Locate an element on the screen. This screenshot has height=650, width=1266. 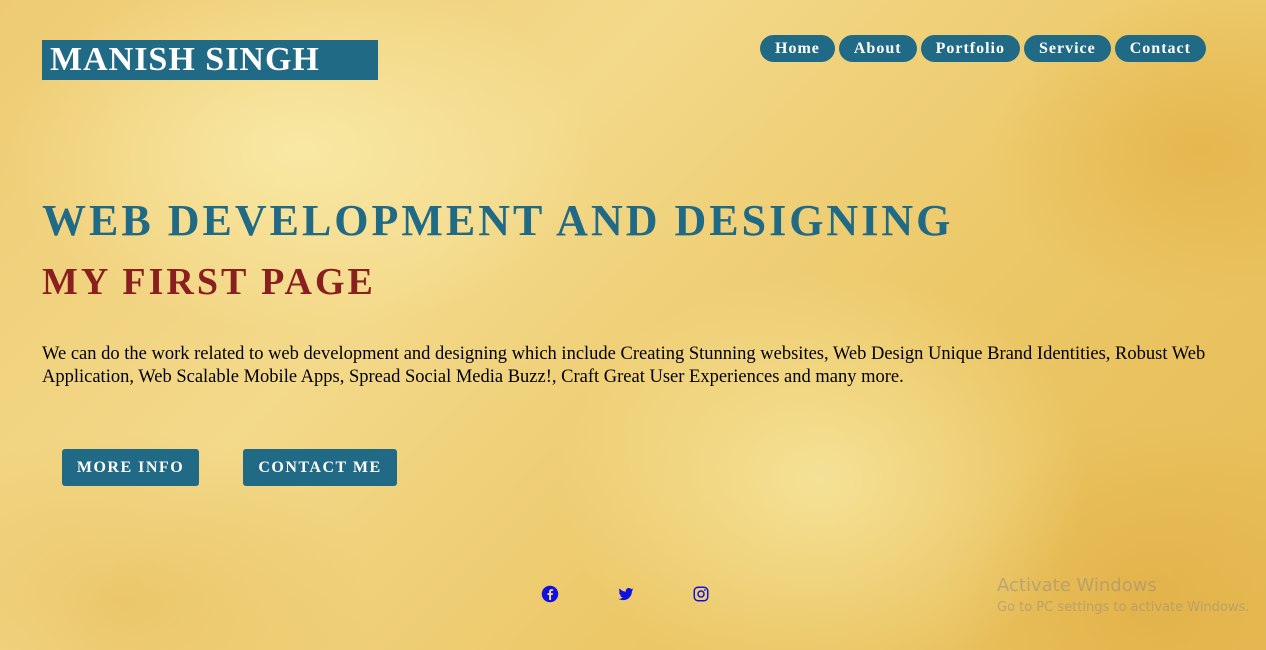
watermark-subtitle: Go to PC settings to activate Windows. is located at coordinates (1123, 607).